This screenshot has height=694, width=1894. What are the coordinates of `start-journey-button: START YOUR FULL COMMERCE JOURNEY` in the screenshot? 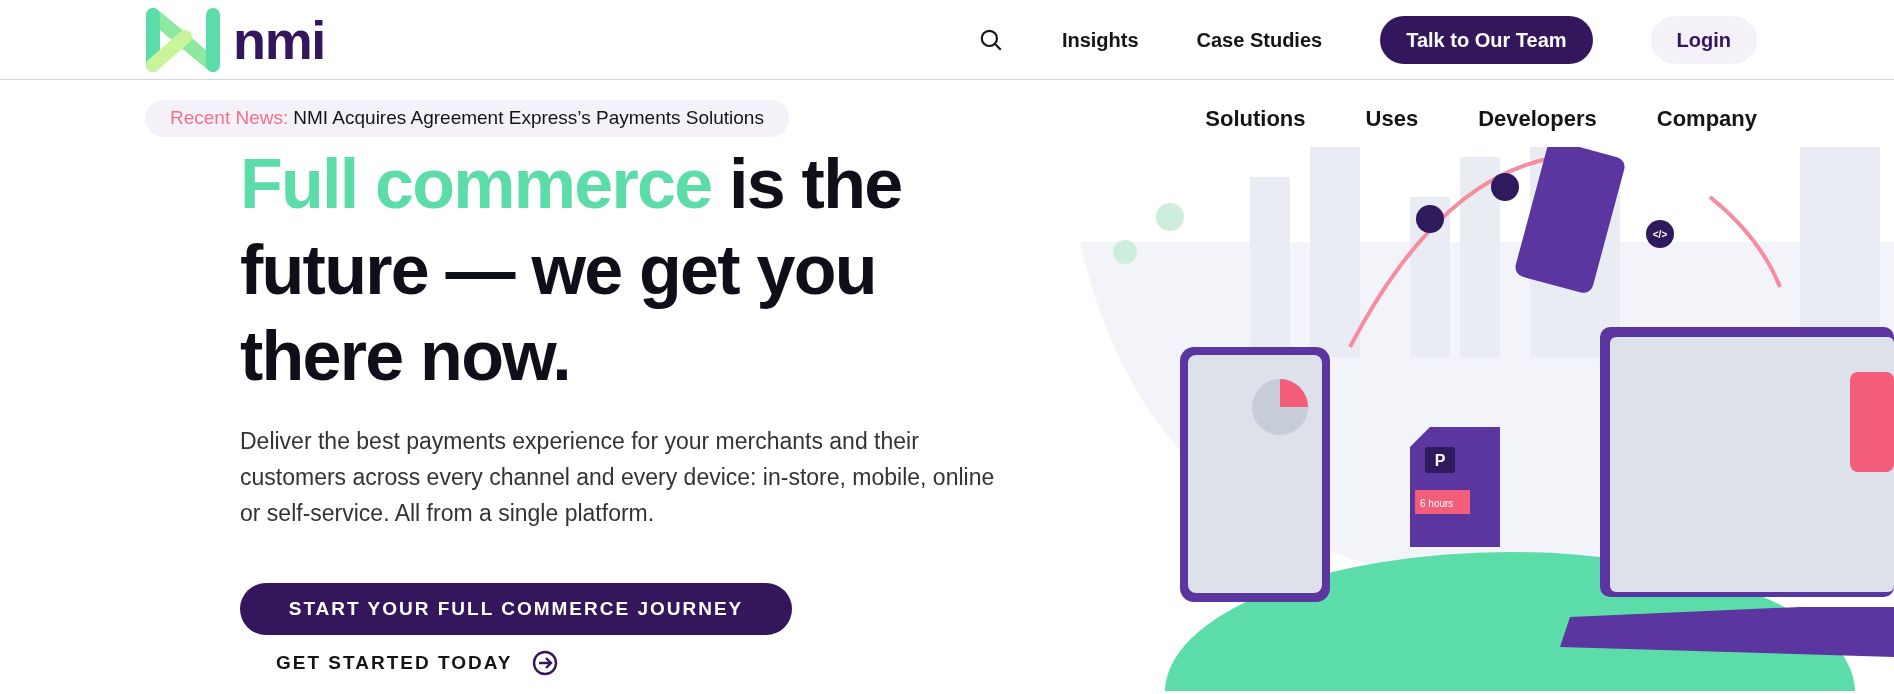 It's located at (516, 609).